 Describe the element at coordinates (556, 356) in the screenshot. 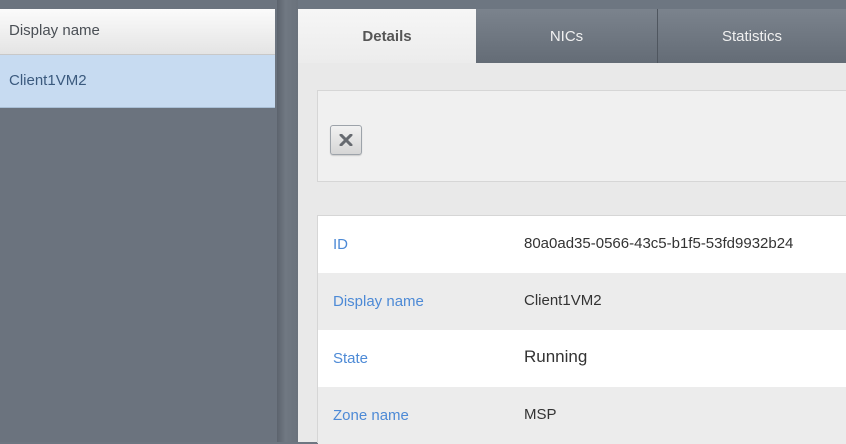

I see `detail-value: Running` at that location.